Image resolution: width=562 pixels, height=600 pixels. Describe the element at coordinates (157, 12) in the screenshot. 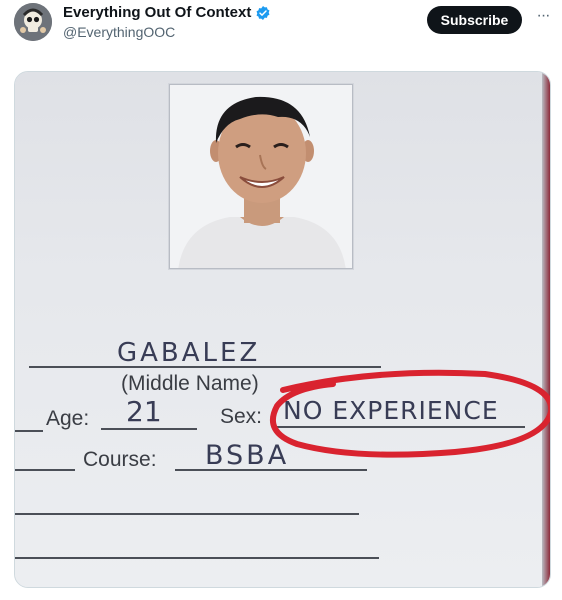

I see `account-name-text: Everything Out Of Context` at that location.